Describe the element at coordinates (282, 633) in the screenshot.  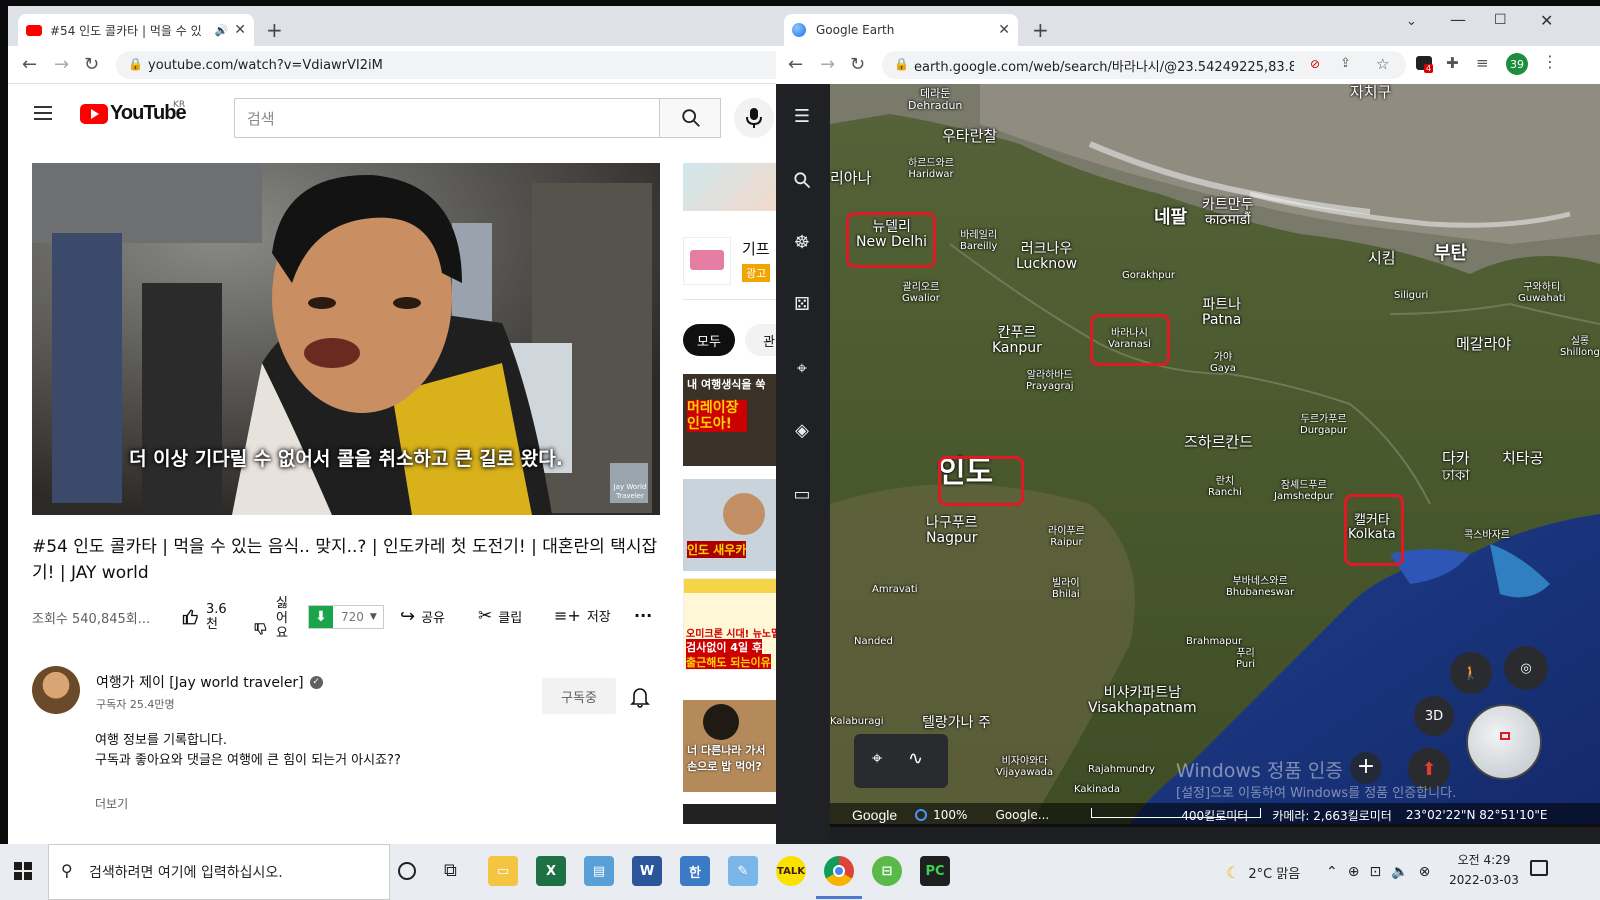
I see `dislike-label-char: 요` at that location.